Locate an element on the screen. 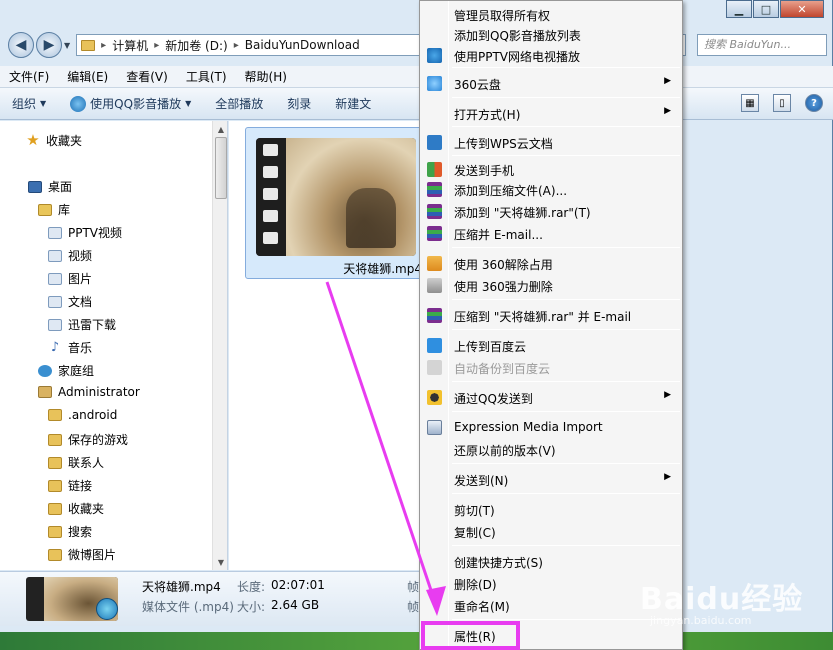 Image resolution: width=833 pixels, height=650 pixels. nav-folder-searches: 搜索 is located at coordinates (70, 531).